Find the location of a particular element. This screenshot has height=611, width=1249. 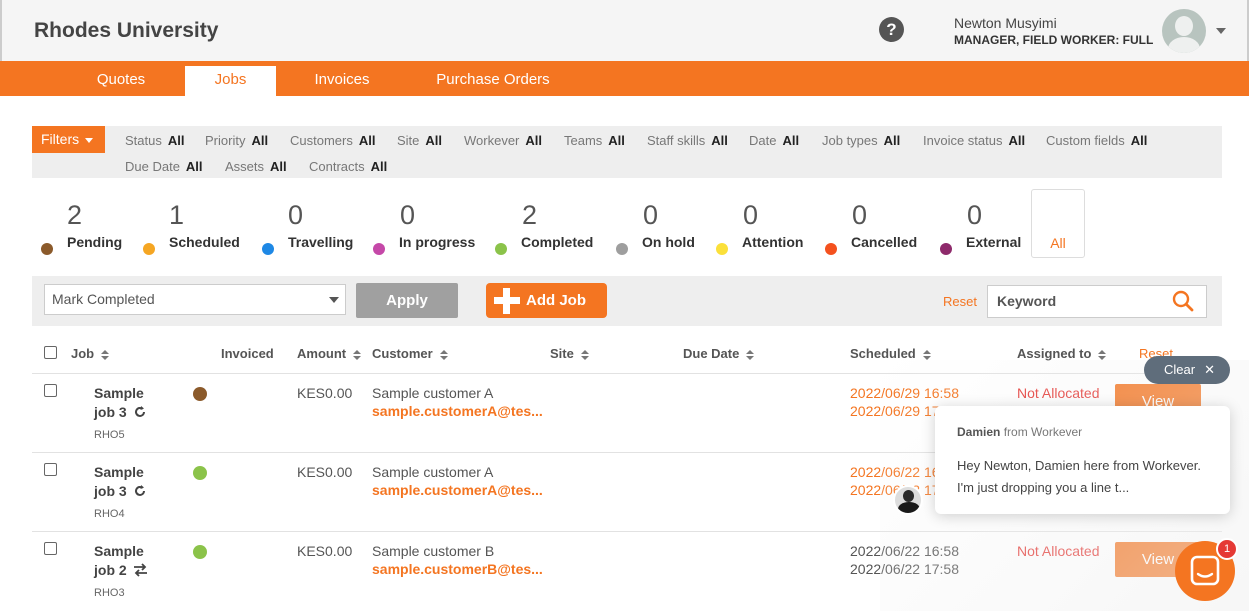

close-icon: ✕ is located at coordinates (1209, 369).